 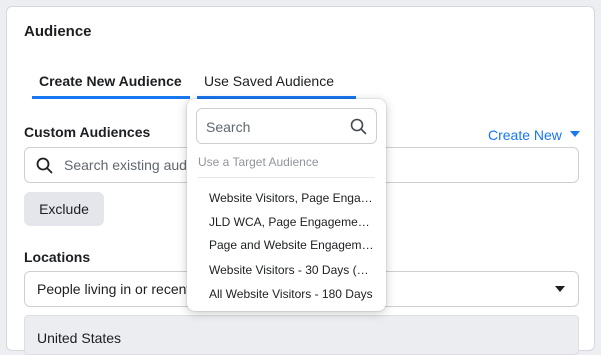 I want to click on custom-audiences-label: Custom Audiences, so click(x=87, y=132).